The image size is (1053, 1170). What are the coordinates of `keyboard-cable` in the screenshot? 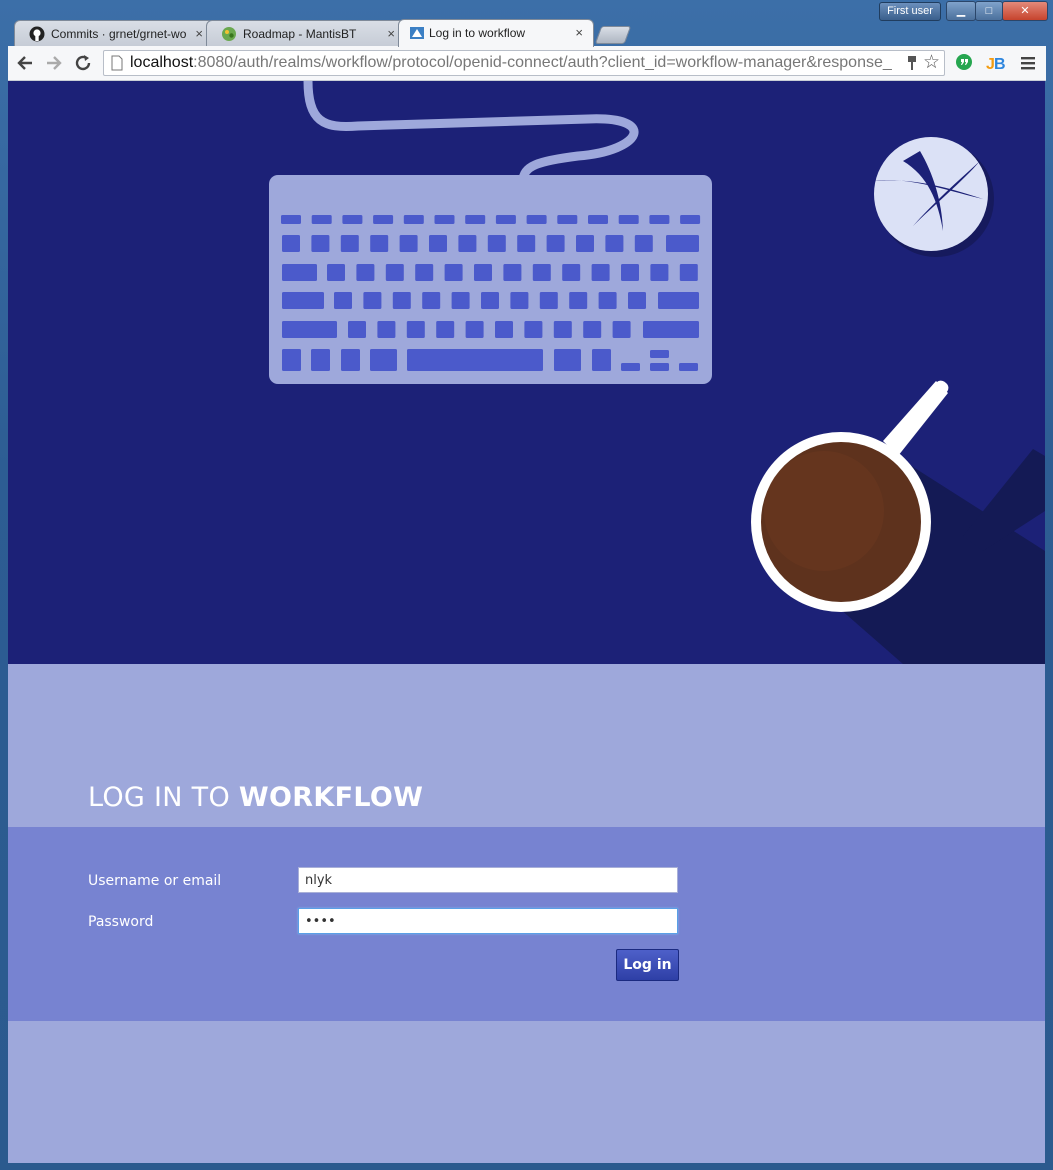 It's located at (471, 131).